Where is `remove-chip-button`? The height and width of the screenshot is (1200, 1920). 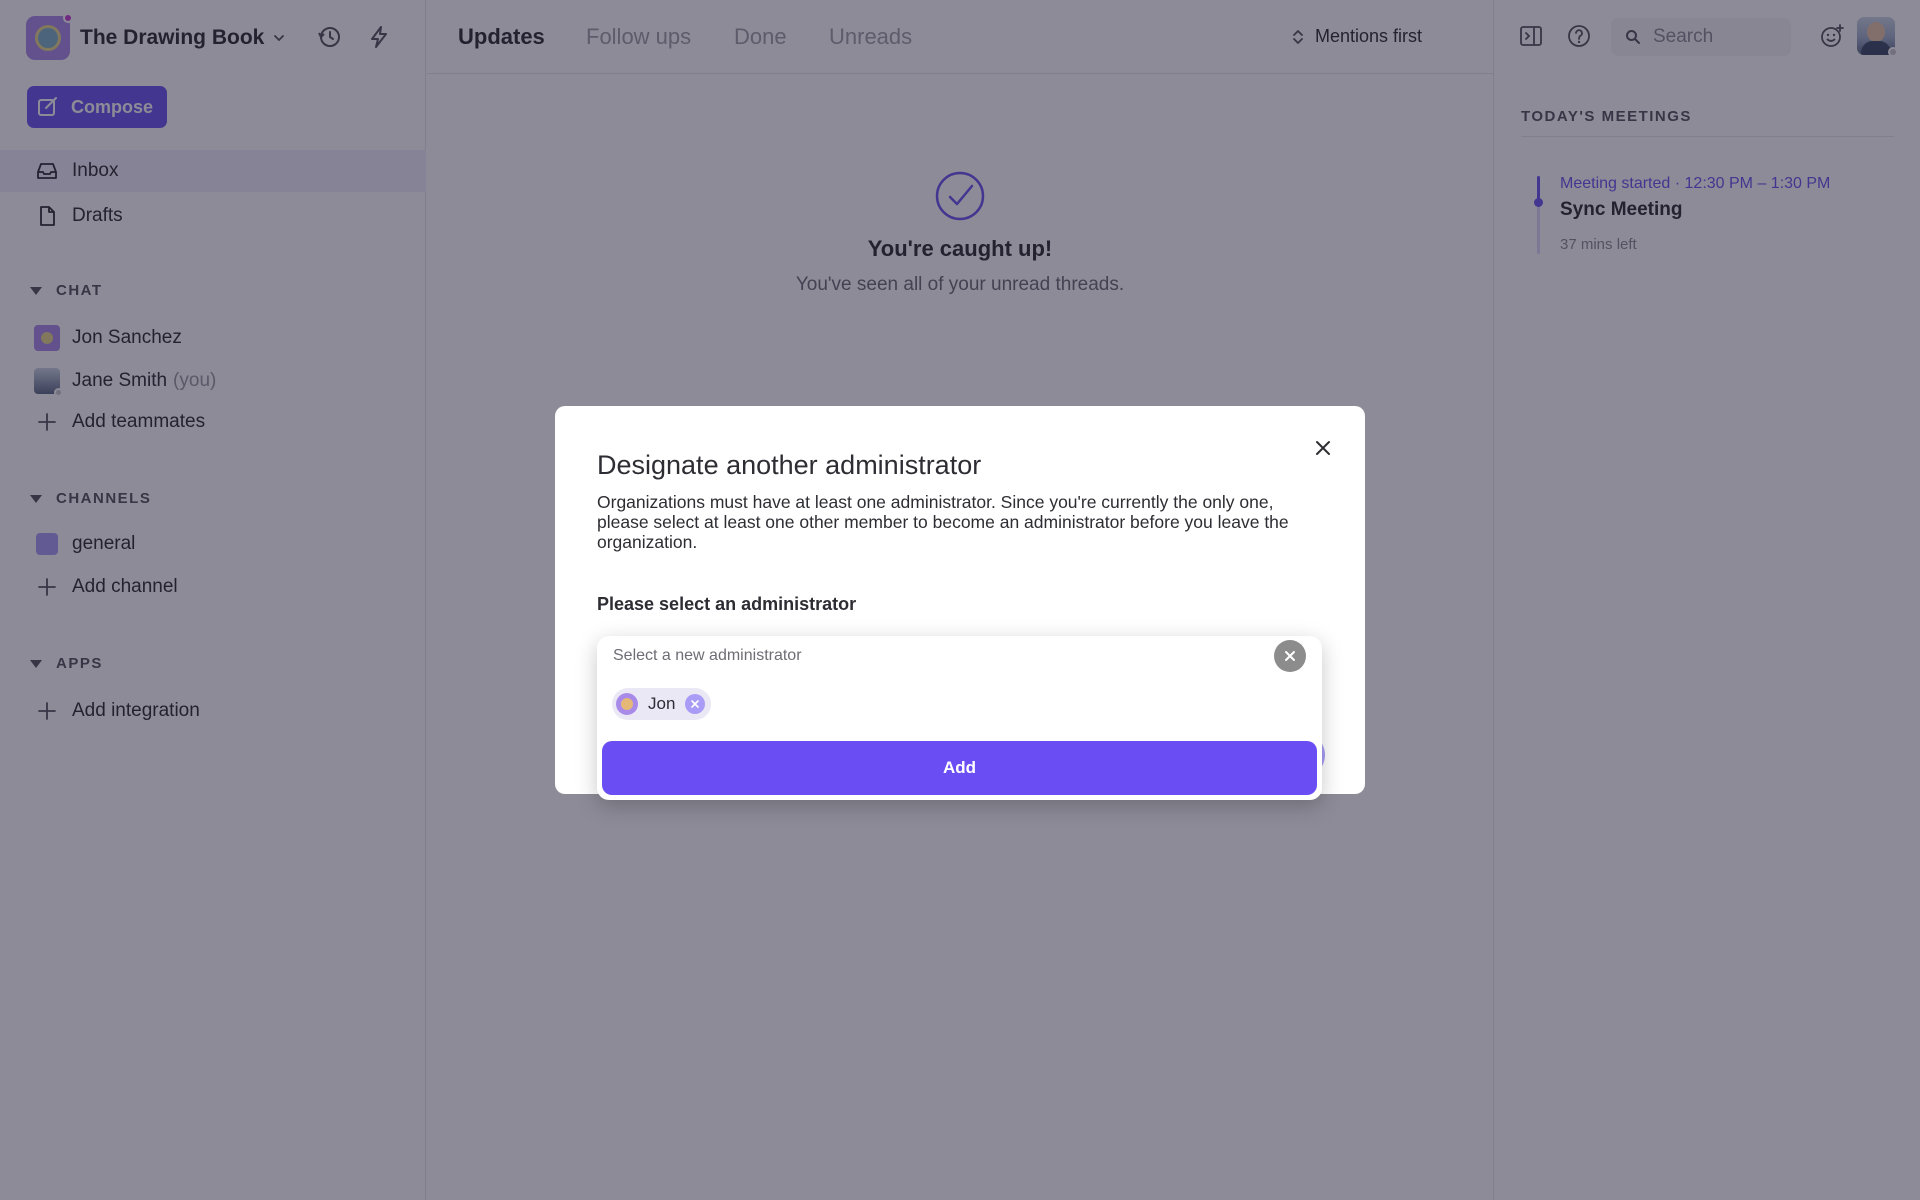
remove-chip-button is located at coordinates (695, 704).